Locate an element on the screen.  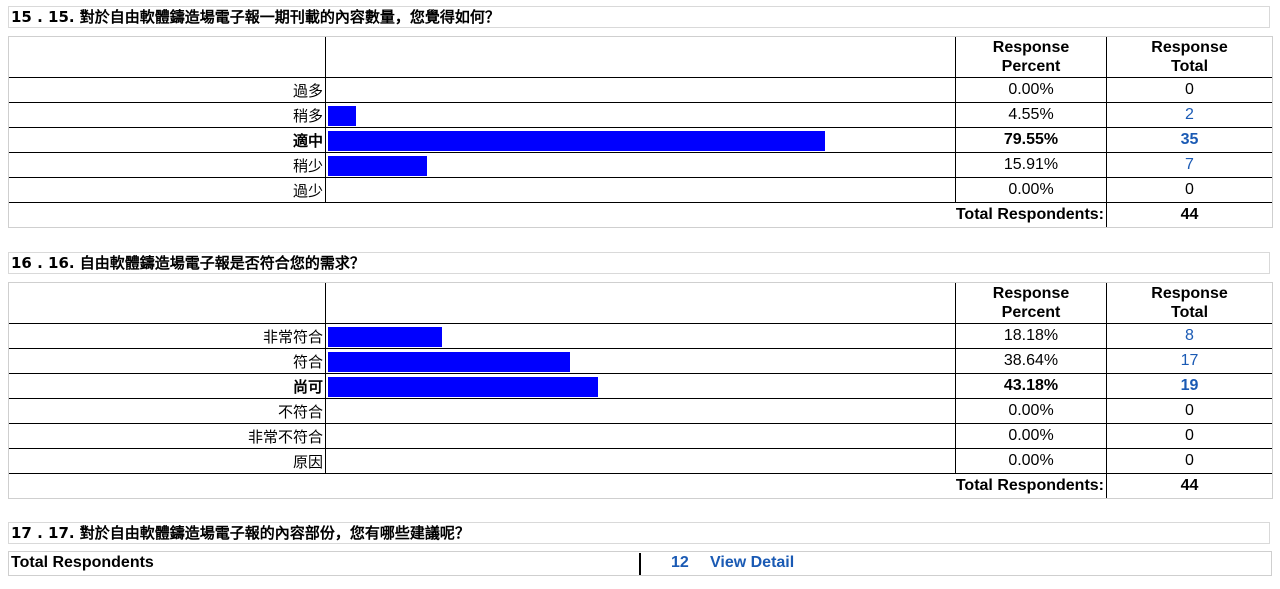
answer-total-link: 8 is located at coordinates (1189, 336).